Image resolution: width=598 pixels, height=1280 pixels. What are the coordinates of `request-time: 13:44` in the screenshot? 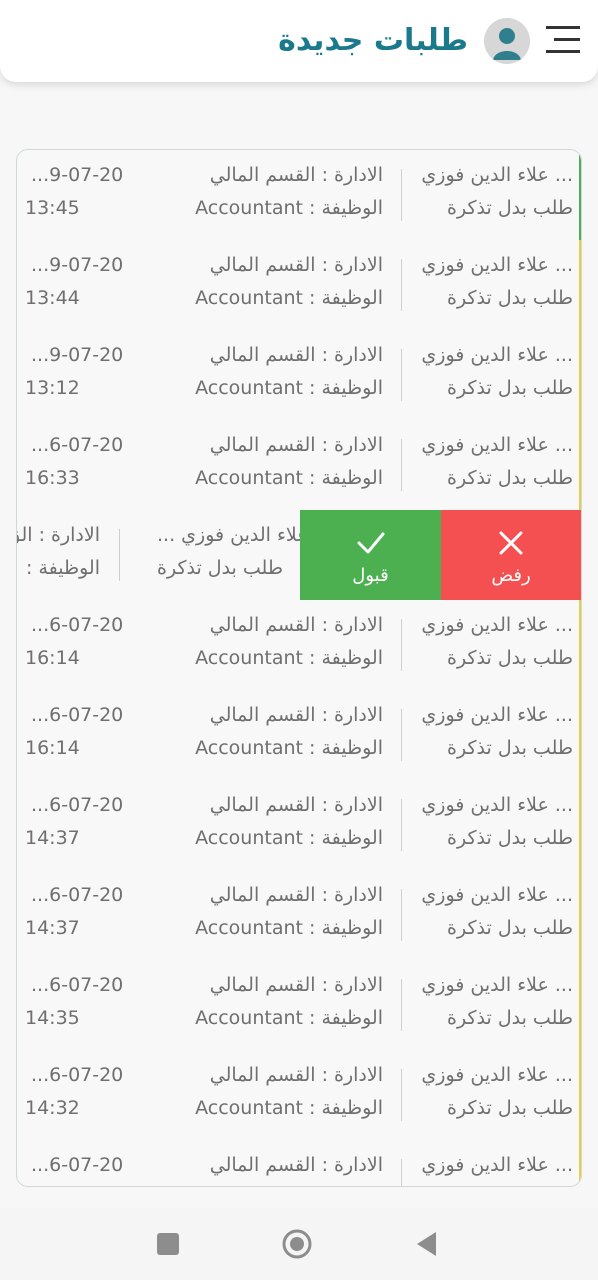 It's located at (52, 298).